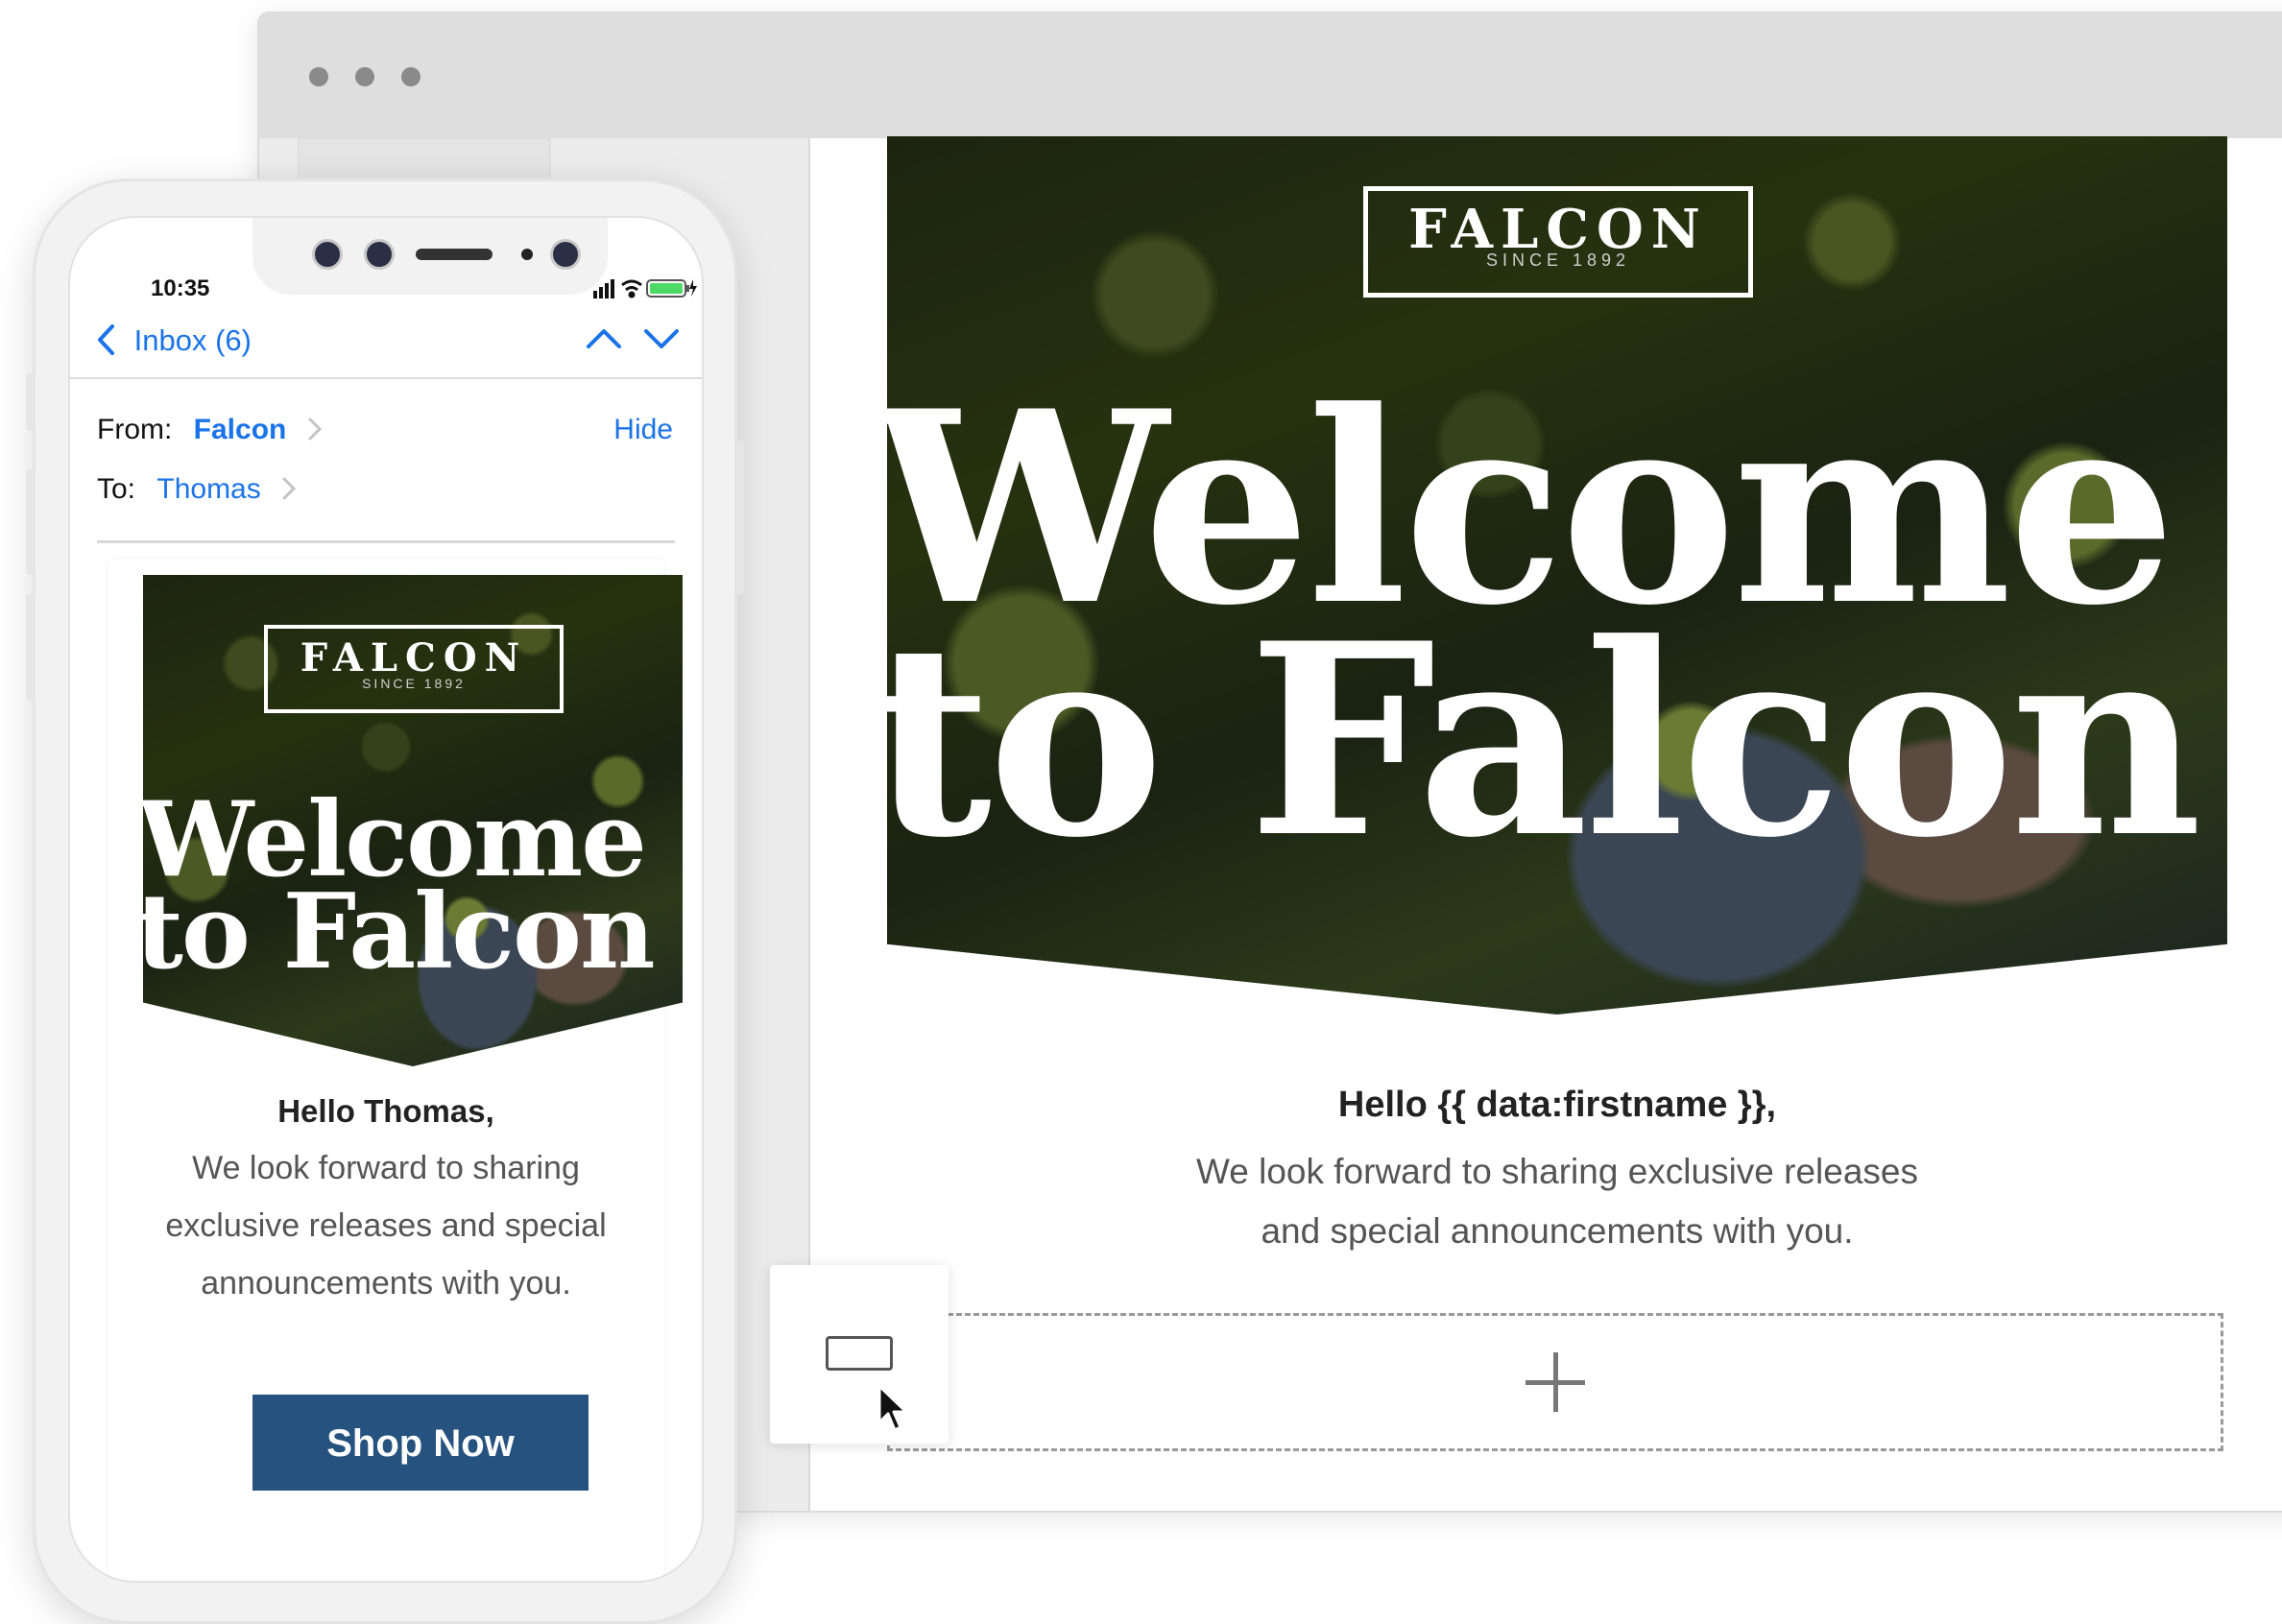 This screenshot has width=2282, height=1624. What do you see at coordinates (671, 288) in the screenshot?
I see `battery-icon` at bounding box center [671, 288].